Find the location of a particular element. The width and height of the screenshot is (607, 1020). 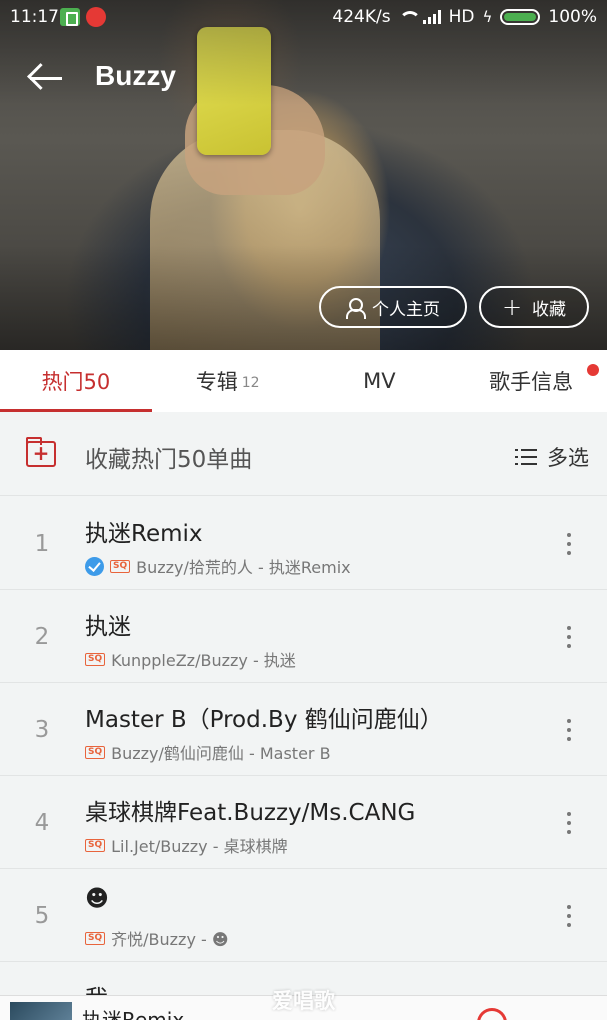

song-title: 桌球棋牌Feat.Buzzy/Ms.CANG is located at coordinates (250, 813).